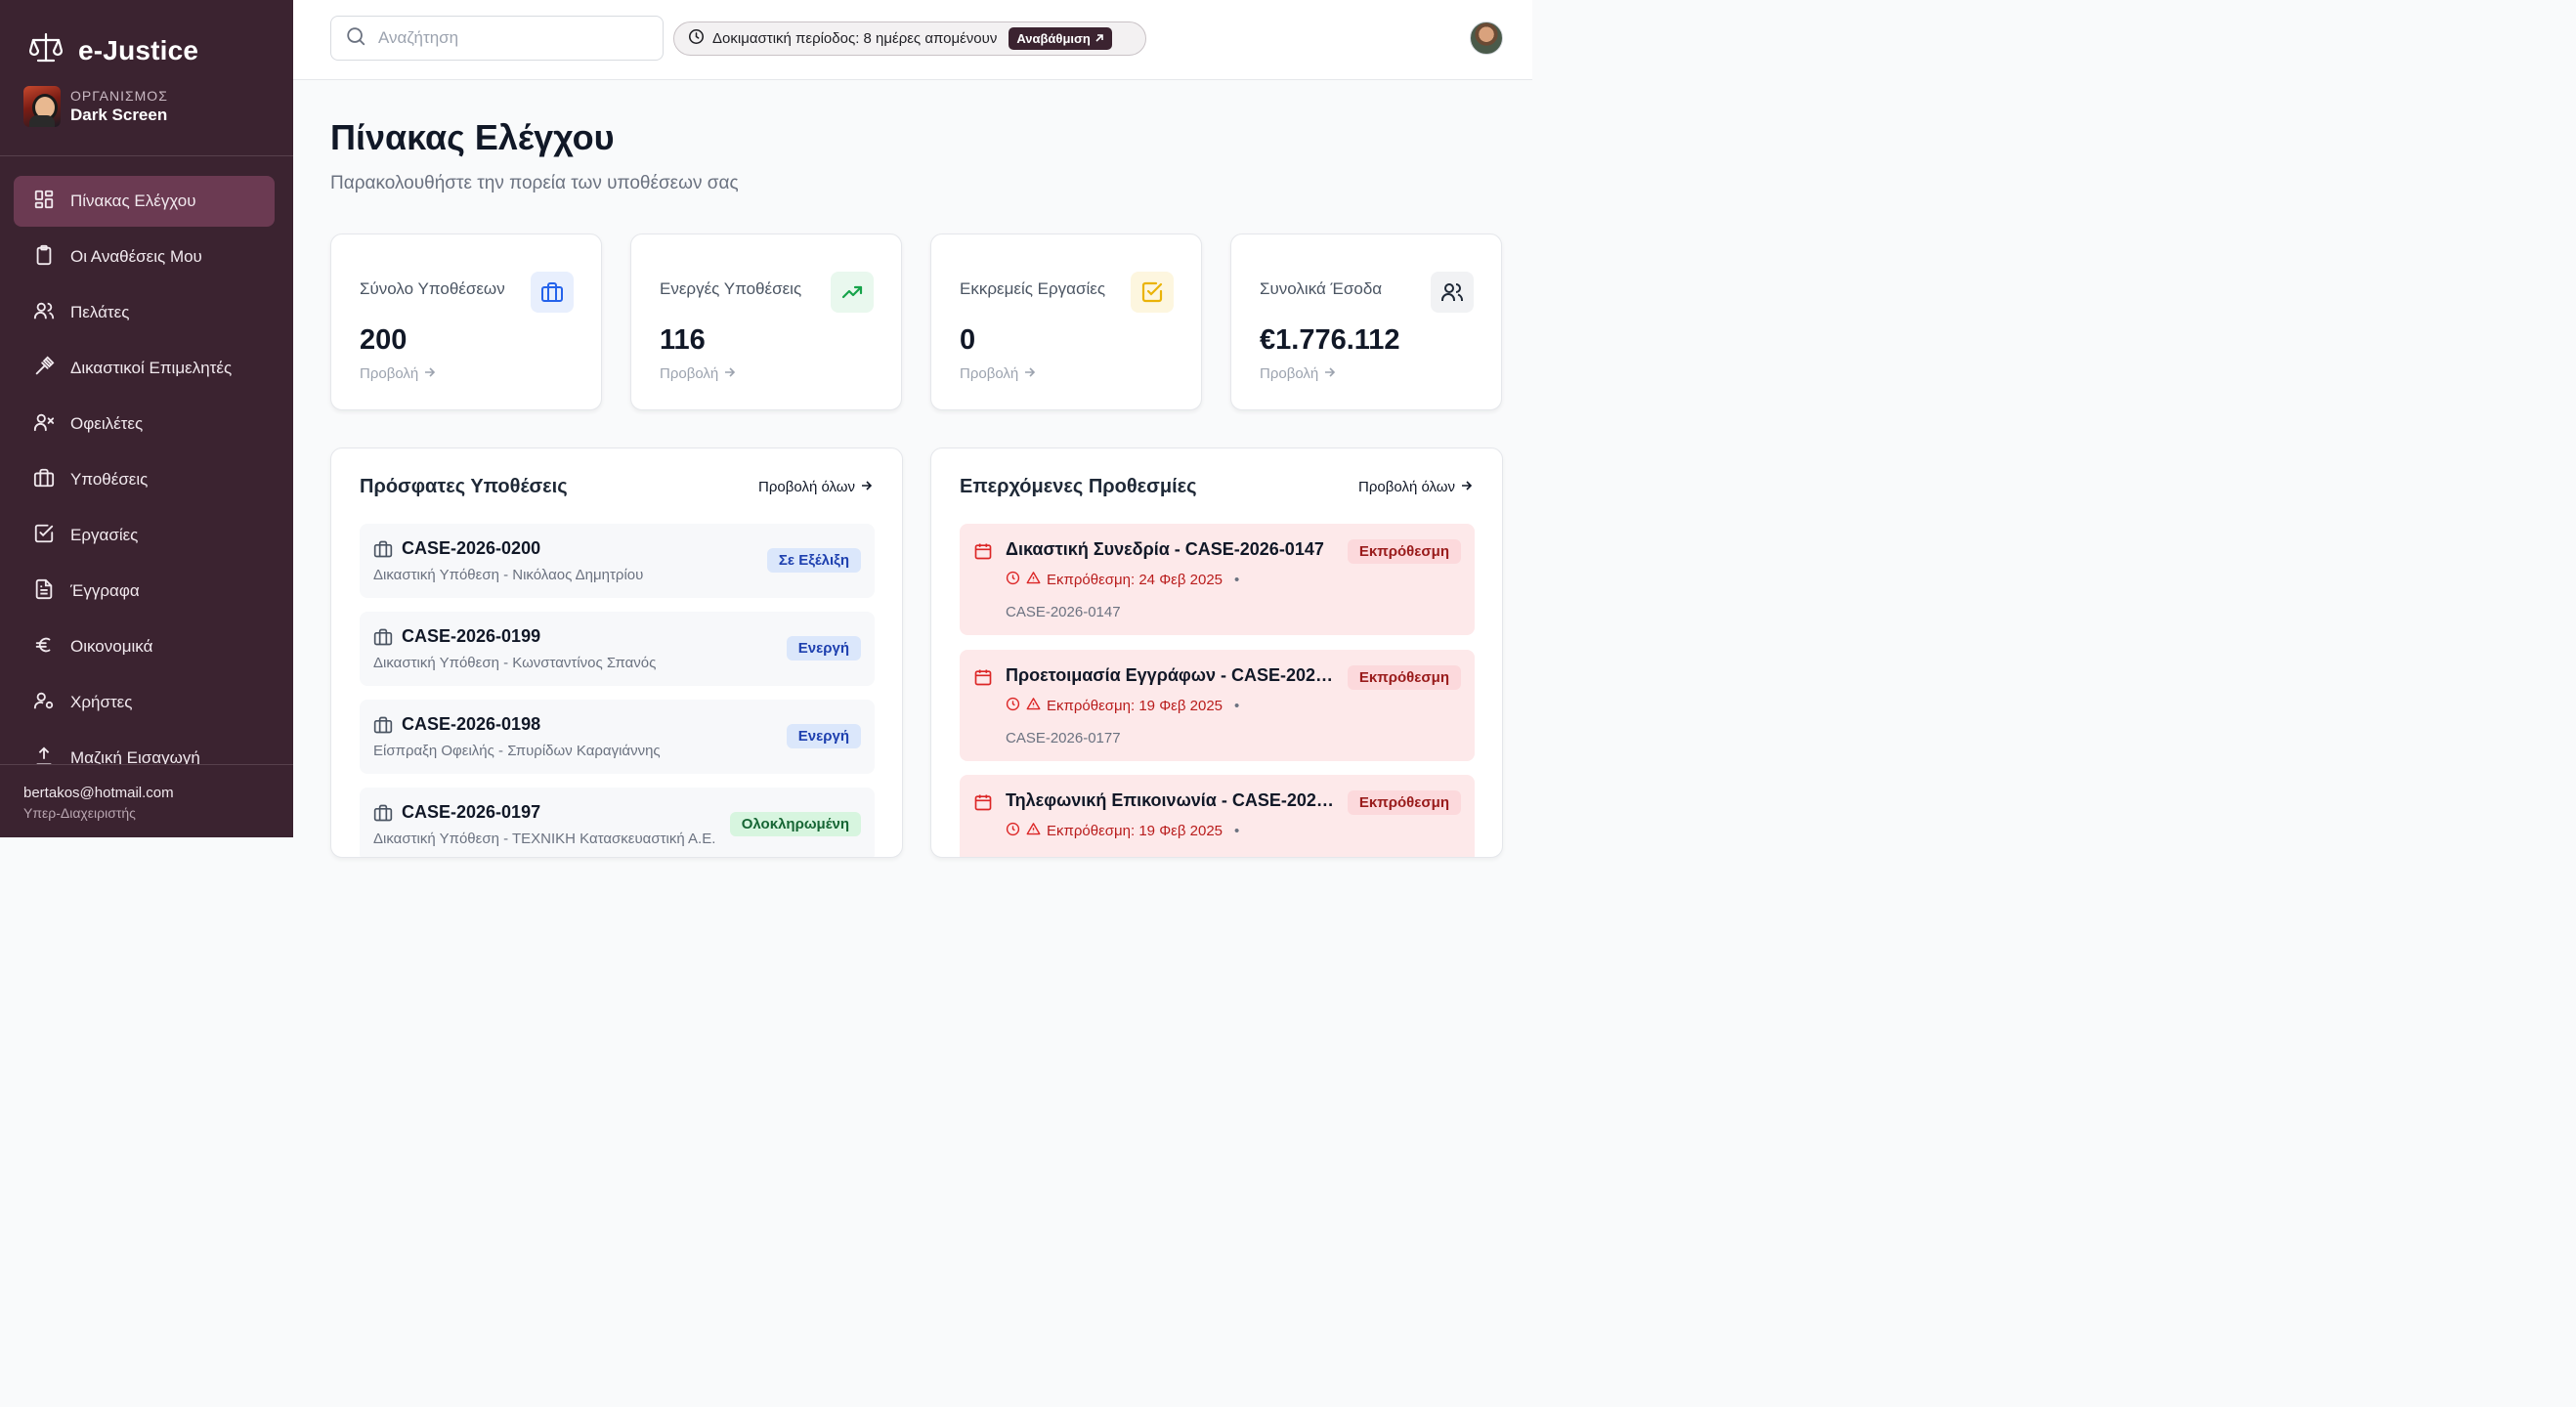  Describe the element at coordinates (509, 575) in the screenshot. I see `case-description: Δικαστική Υπόθεση - Νικόλαος Δημητρίου` at that location.